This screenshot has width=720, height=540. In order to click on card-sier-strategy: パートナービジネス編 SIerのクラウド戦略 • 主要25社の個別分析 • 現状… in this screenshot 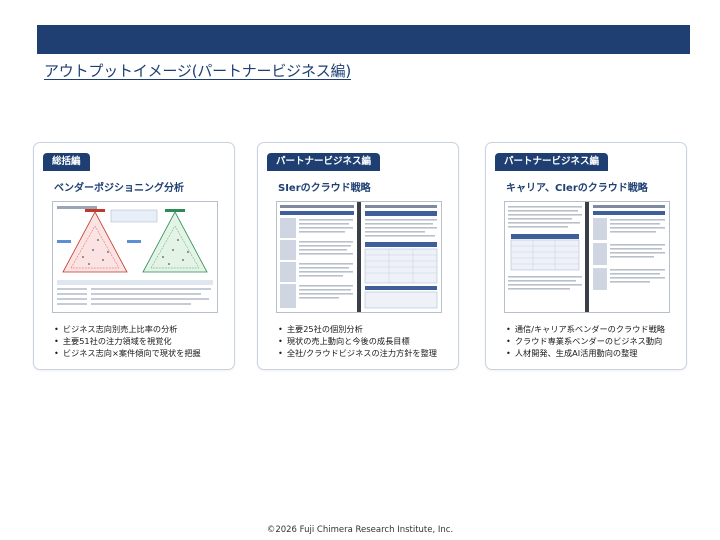, I will do `click(358, 256)`.